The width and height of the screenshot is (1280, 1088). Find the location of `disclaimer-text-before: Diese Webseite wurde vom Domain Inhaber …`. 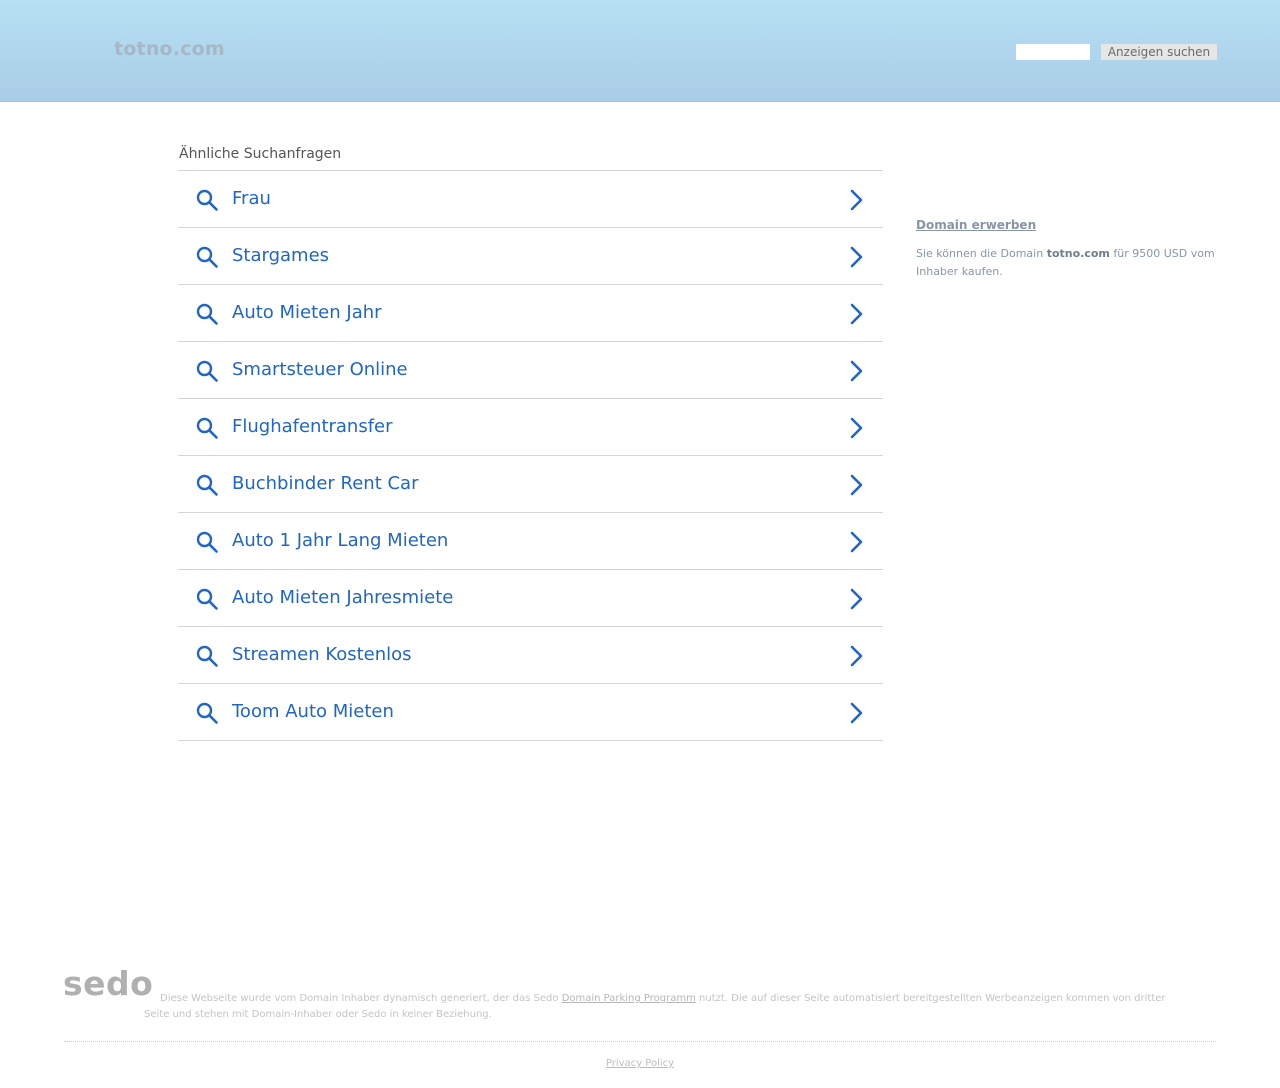

disclaimer-text-before: Diese Webseite wurde vom Domain Inhaber … is located at coordinates (361, 998).